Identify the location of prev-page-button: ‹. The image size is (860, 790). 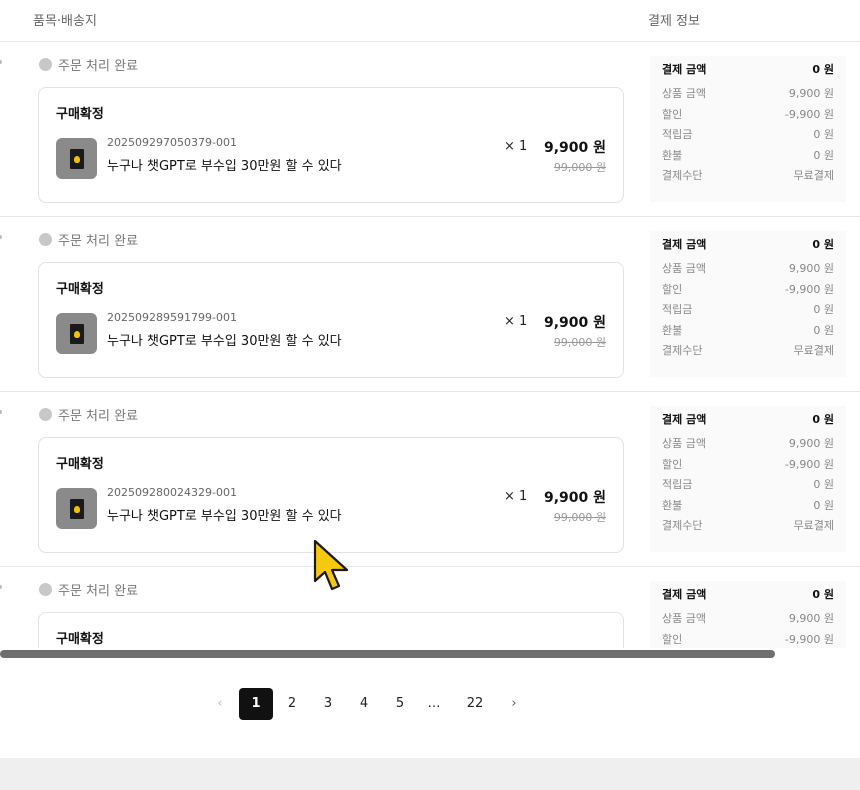
(220, 704).